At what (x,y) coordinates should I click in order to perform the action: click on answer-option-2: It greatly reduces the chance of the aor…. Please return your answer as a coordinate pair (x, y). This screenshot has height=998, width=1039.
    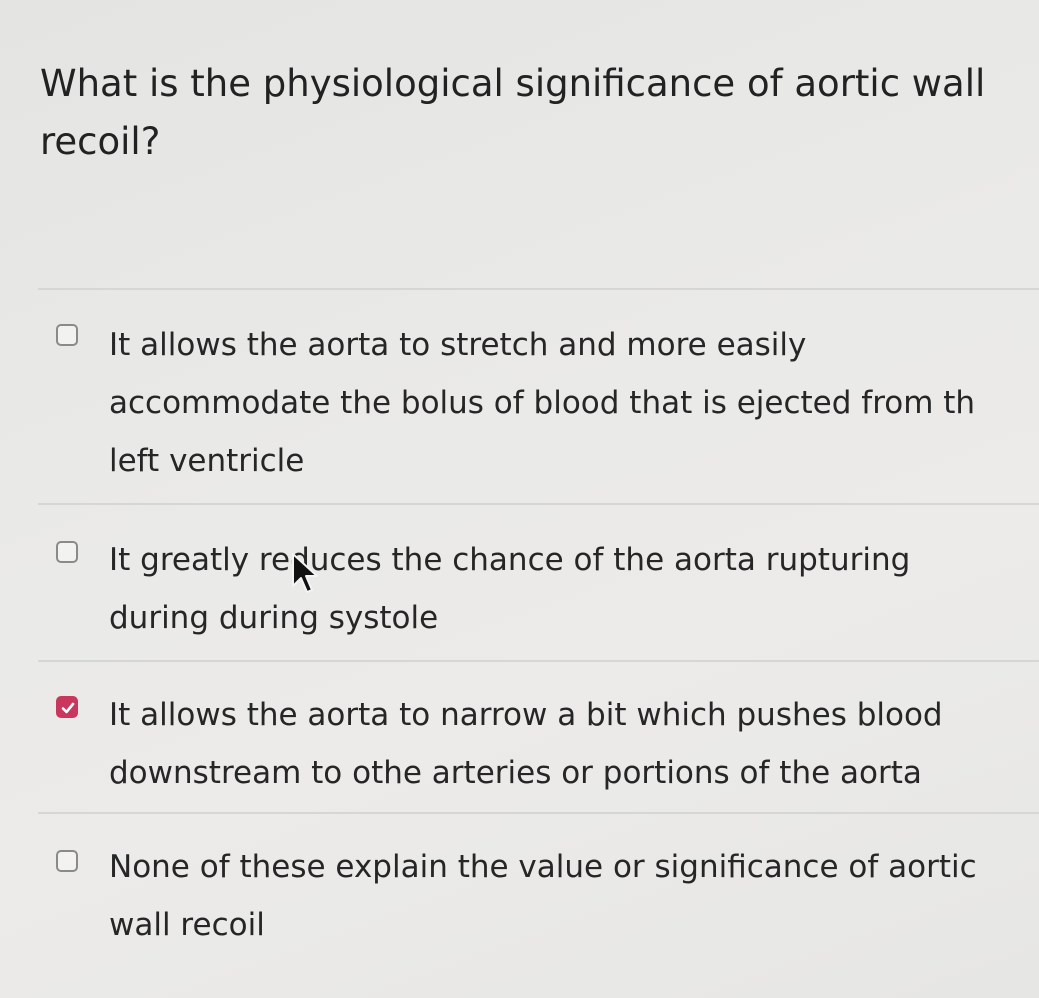
    Looking at the image, I should click on (519, 585).